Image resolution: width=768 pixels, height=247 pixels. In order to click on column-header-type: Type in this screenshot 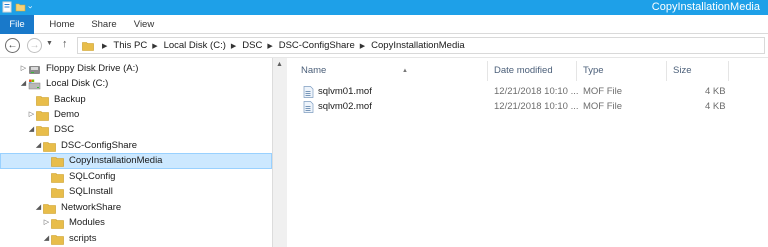, I will do `click(593, 71)`.